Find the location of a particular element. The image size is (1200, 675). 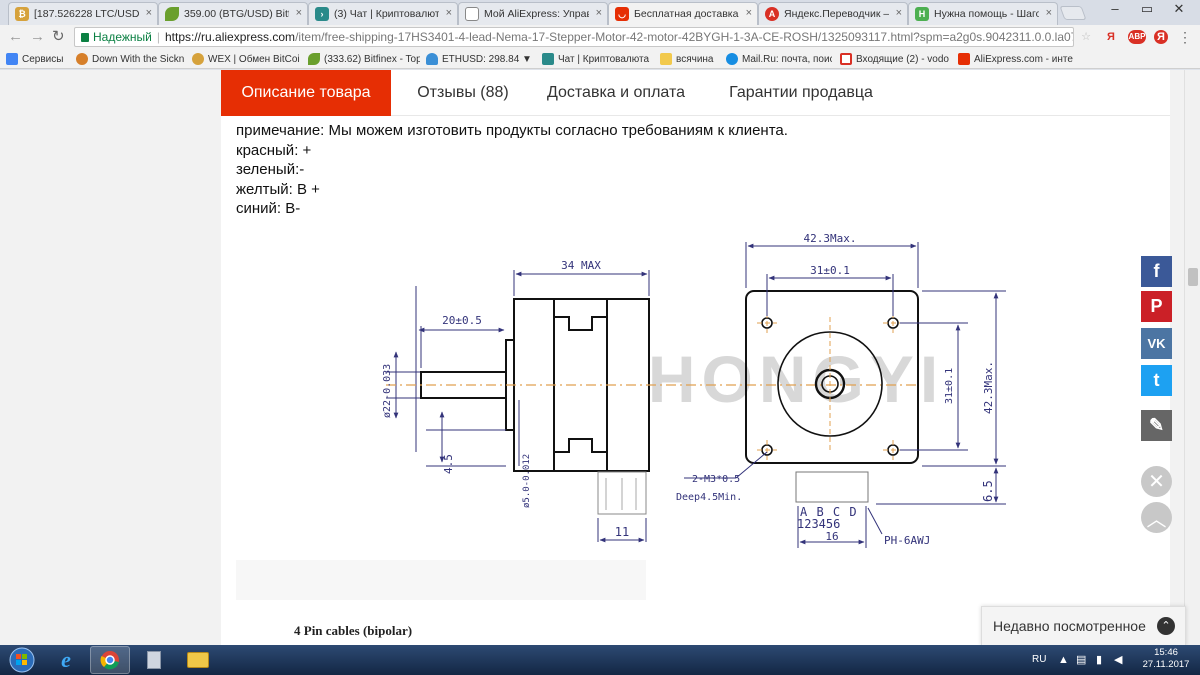

volume-icon: ◀ is located at coordinates (1118, 660).